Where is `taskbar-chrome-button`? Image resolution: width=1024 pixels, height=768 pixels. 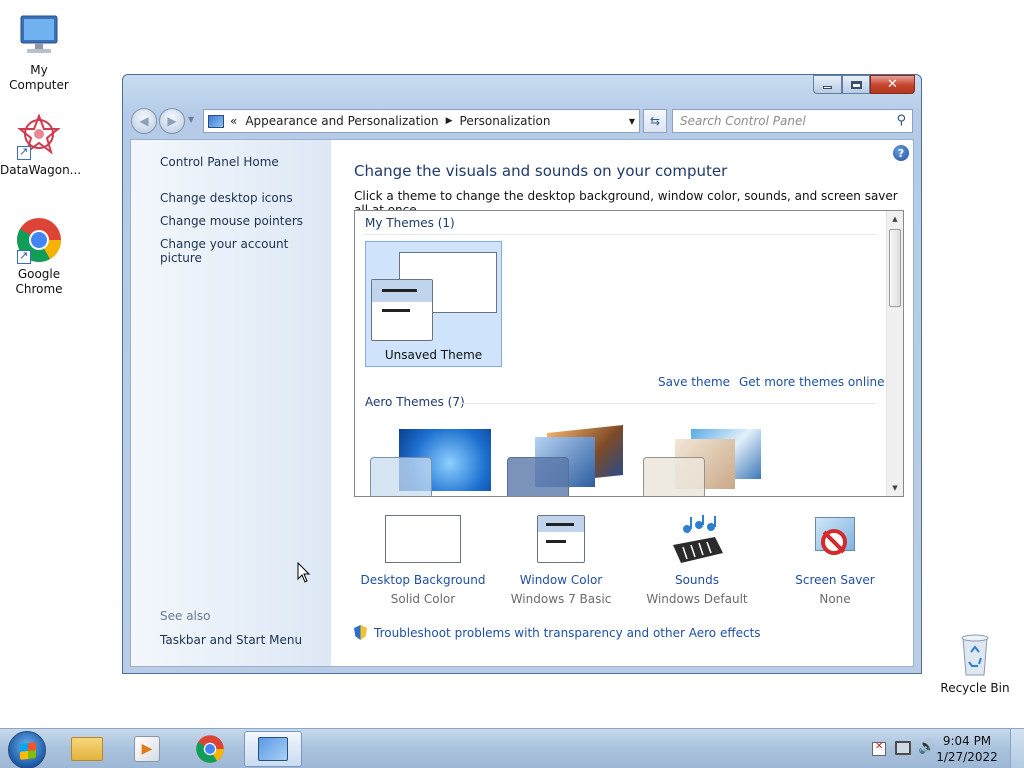 taskbar-chrome-button is located at coordinates (210, 749).